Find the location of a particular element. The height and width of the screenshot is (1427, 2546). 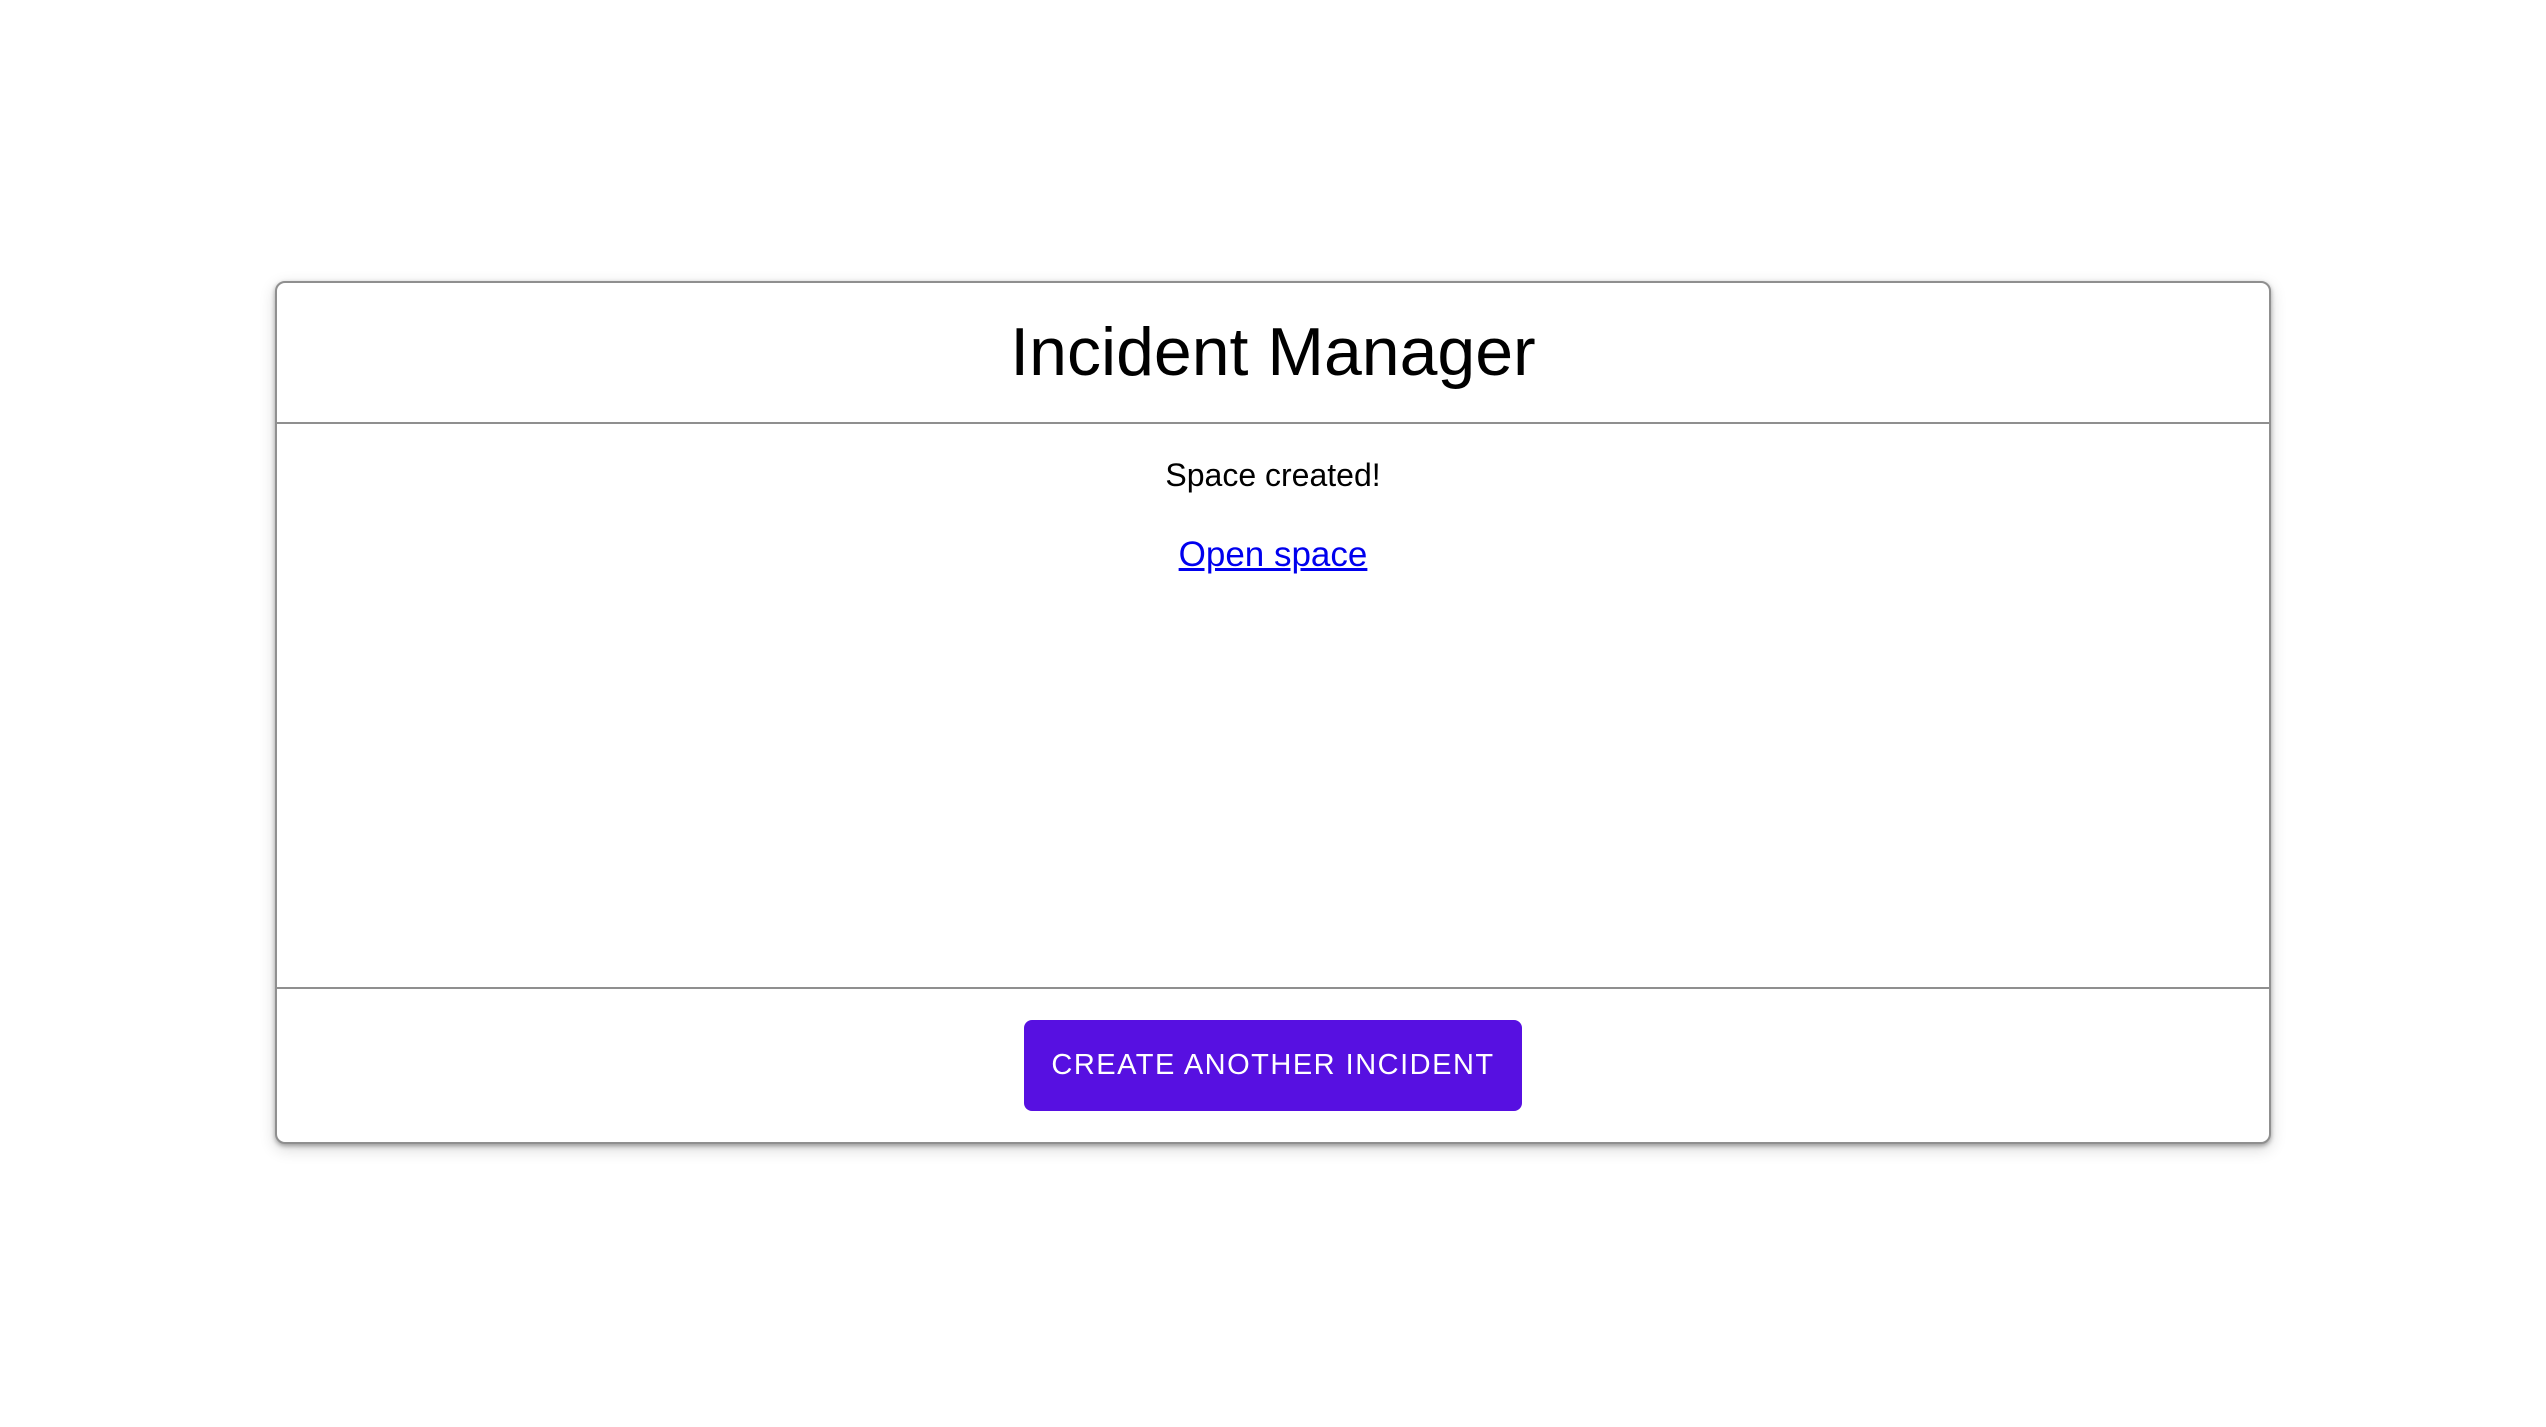

card-header: Incident Manager is located at coordinates (1273, 353).